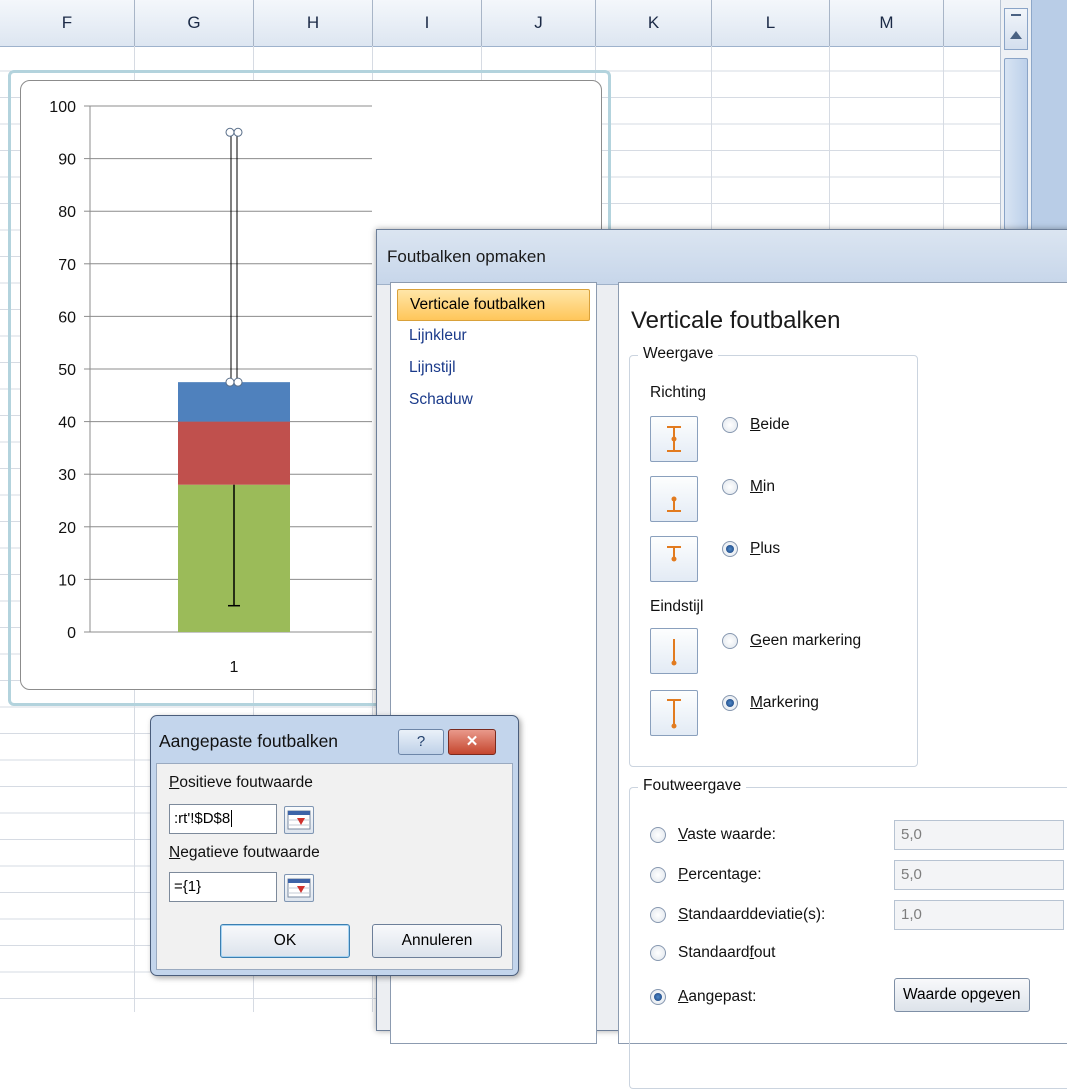 The height and width of the screenshot is (1089, 1067). Describe the element at coordinates (223, 887) in the screenshot. I see `negative-error-input: ={1}` at that location.